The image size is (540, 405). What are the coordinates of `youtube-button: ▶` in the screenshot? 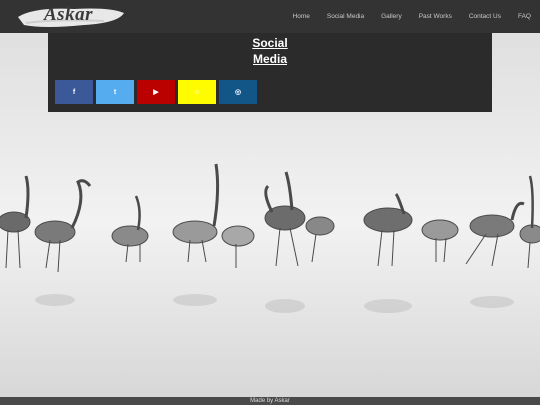 It's located at (156, 92).